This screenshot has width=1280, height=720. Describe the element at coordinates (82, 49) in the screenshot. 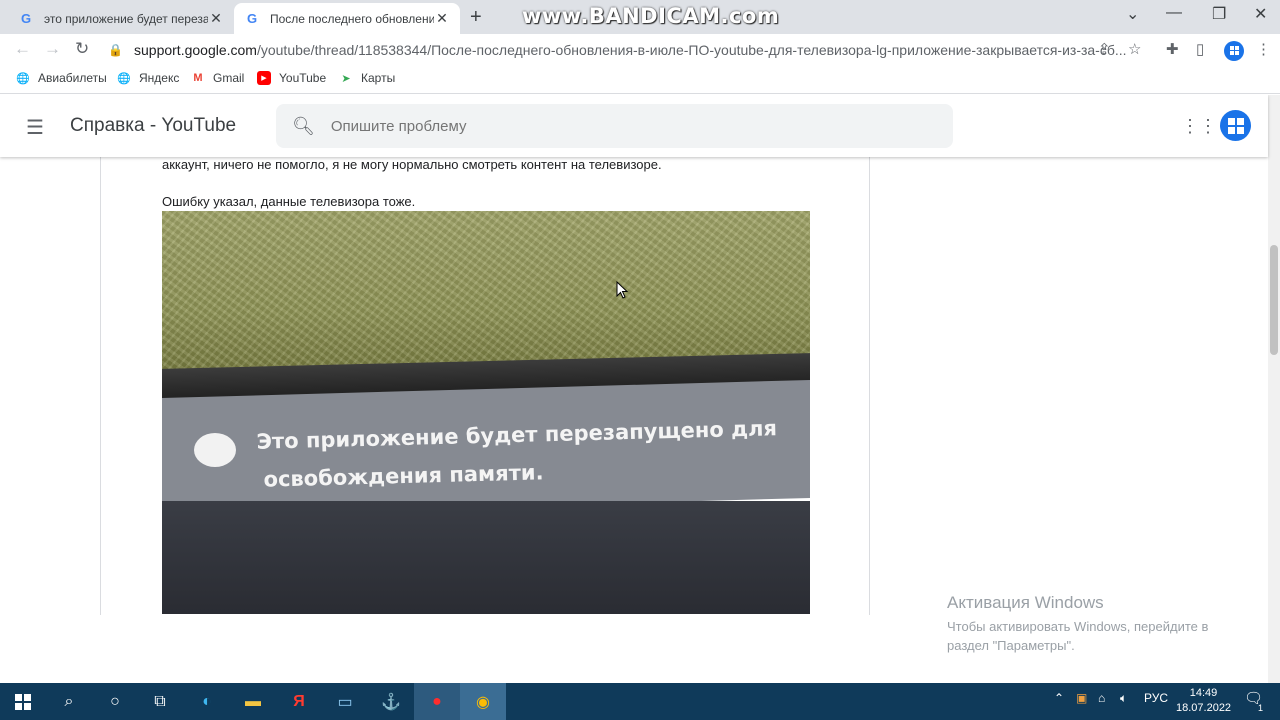

I see `reload-icon: ↻` at that location.